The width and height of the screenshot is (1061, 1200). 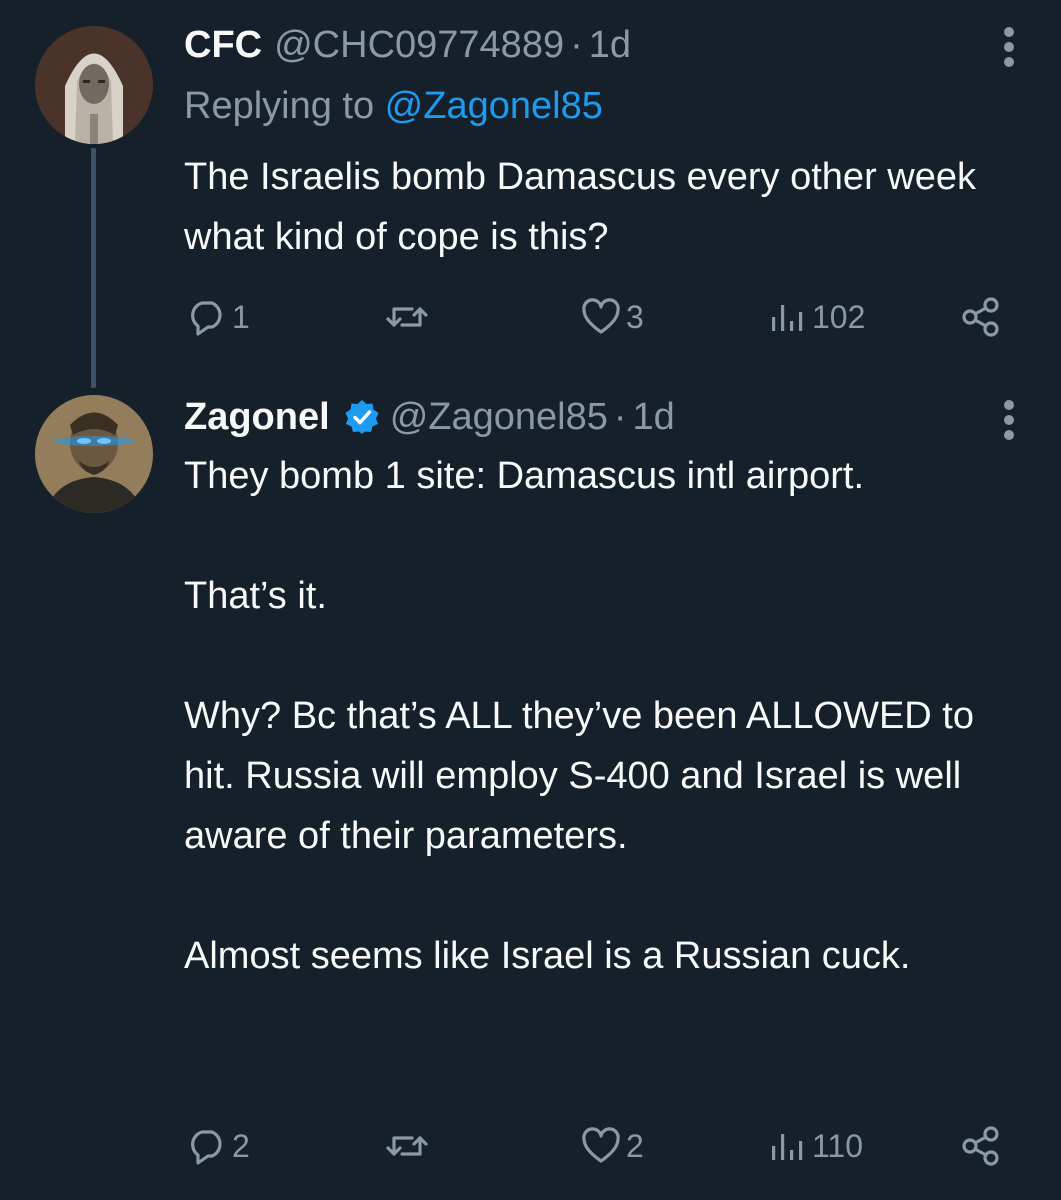 What do you see at coordinates (419, 45) in the screenshot?
I see `user-handle: @CHC09774889` at bounding box center [419, 45].